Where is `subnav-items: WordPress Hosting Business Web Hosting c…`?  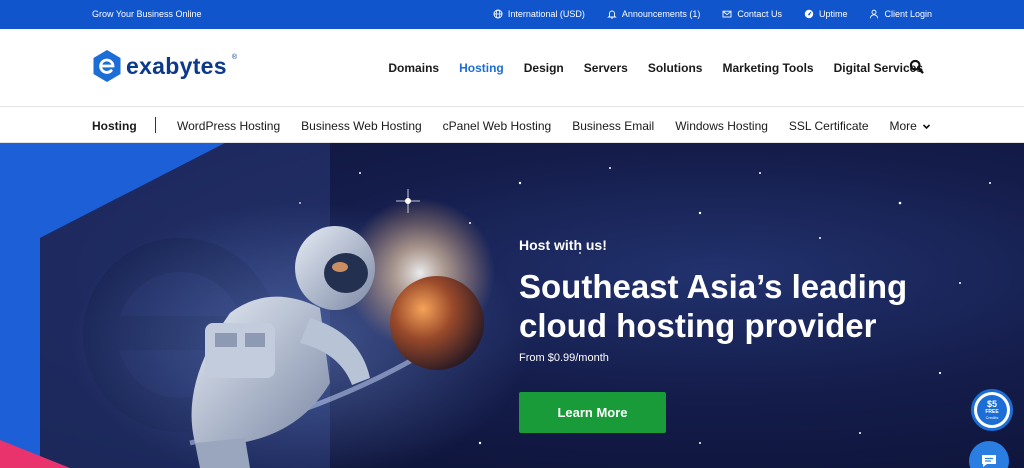 subnav-items: WordPress Hosting Business Web Hosting c… is located at coordinates (554, 126).